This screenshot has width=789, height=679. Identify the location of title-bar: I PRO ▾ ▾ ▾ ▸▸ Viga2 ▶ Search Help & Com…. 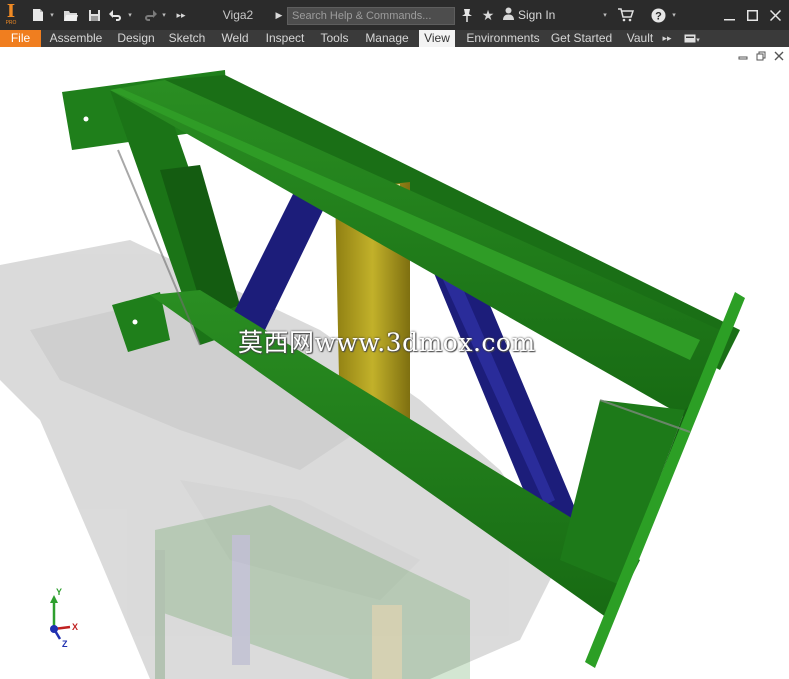
(394, 15).